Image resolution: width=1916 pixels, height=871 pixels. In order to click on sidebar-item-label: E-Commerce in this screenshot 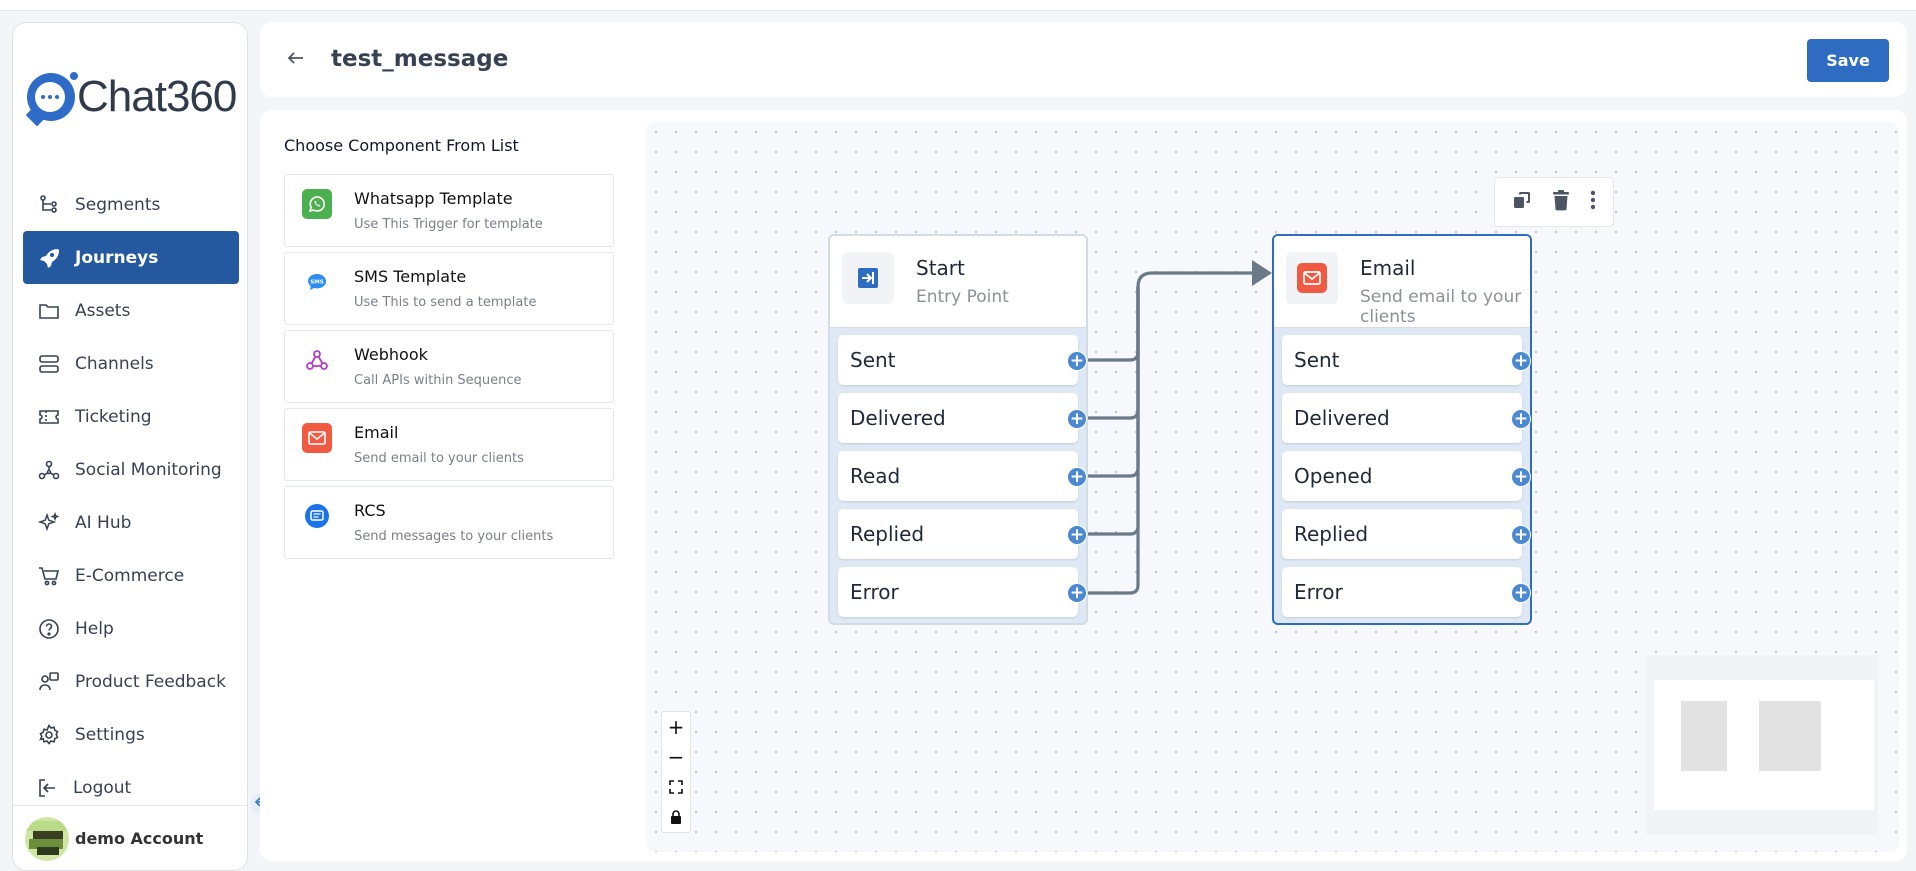, I will do `click(130, 575)`.